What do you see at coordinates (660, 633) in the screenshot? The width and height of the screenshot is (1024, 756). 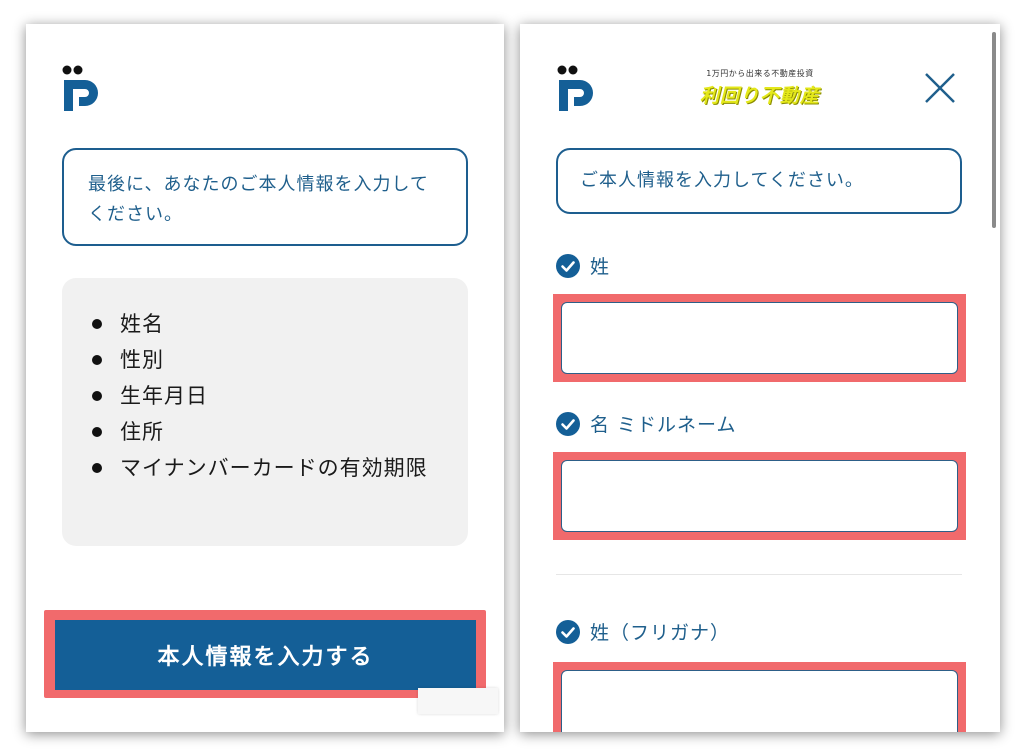 I see `field-label-text: 姓（フリガナ）` at bounding box center [660, 633].